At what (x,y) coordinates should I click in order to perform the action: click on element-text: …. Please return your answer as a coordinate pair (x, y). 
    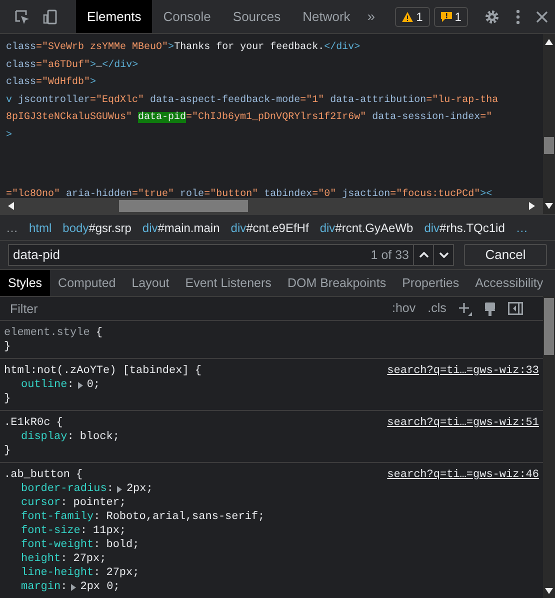
    Looking at the image, I should click on (99, 65).